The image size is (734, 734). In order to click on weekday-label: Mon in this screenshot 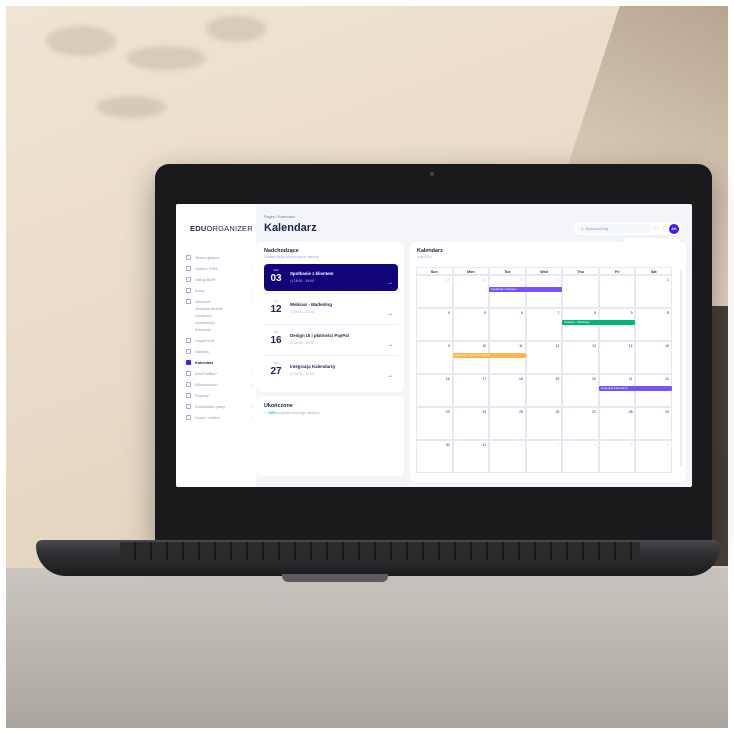, I will do `click(471, 271)`.